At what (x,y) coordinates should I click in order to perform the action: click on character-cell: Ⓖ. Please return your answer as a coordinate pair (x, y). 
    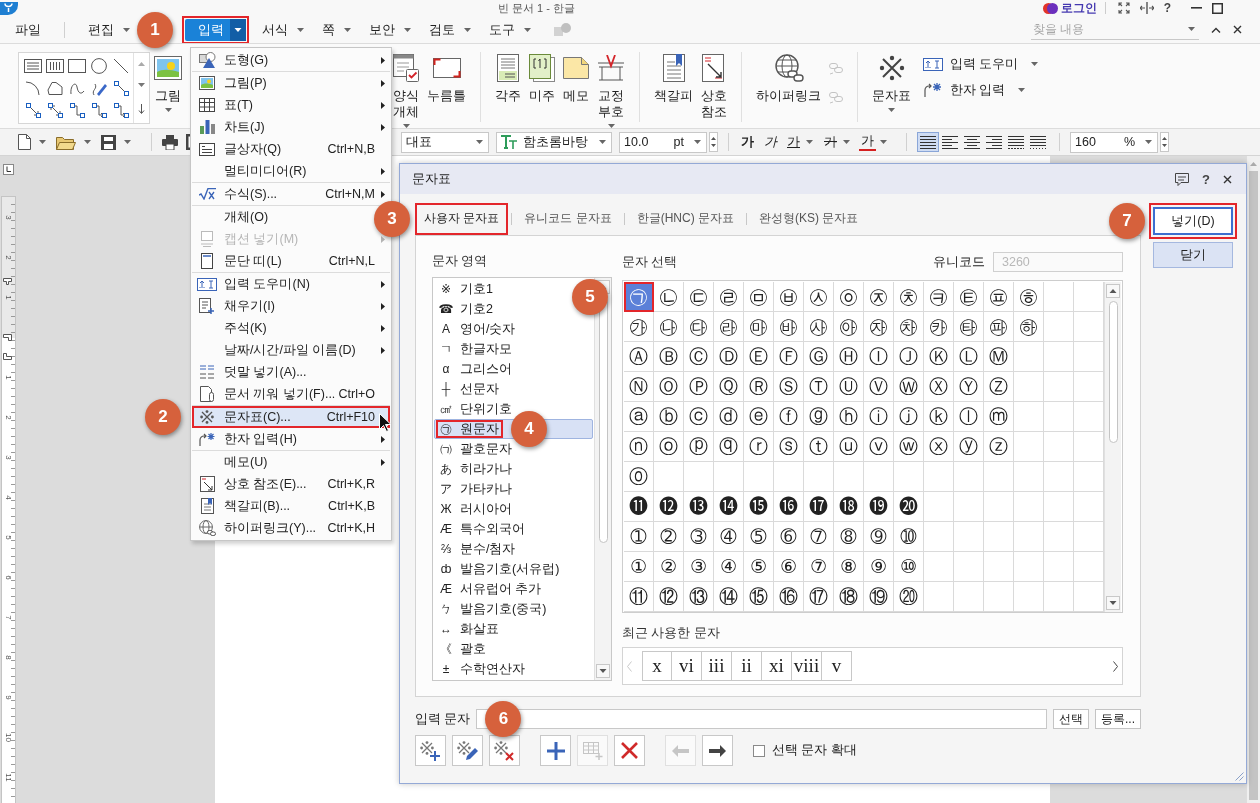
    Looking at the image, I should click on (819, 357).